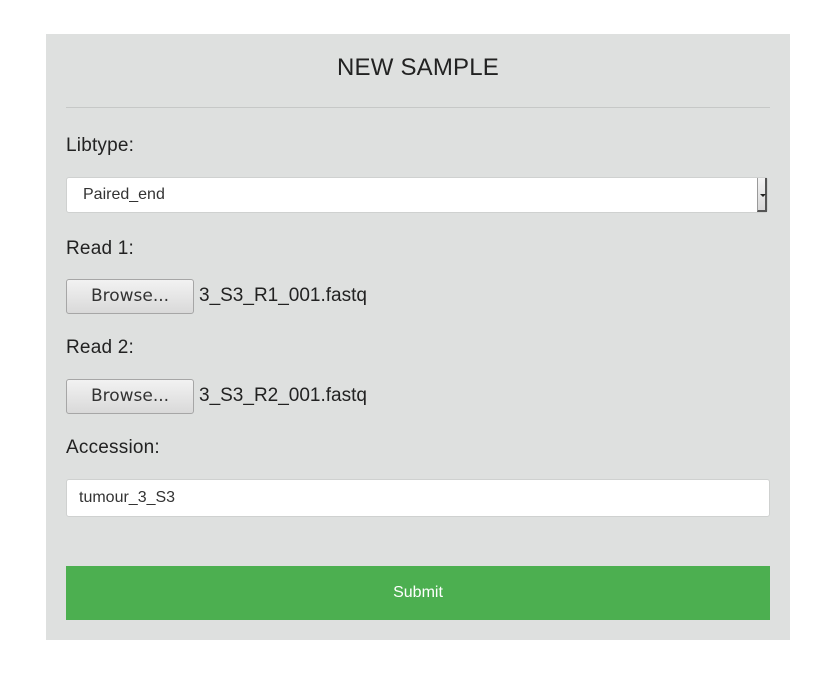 The width and height of the screenshot is (839, 690). Describe the element at coordinates (283, 295) in the screenshot. I see `read1-filename: 3_S3_R1_001.fastq` at that location.